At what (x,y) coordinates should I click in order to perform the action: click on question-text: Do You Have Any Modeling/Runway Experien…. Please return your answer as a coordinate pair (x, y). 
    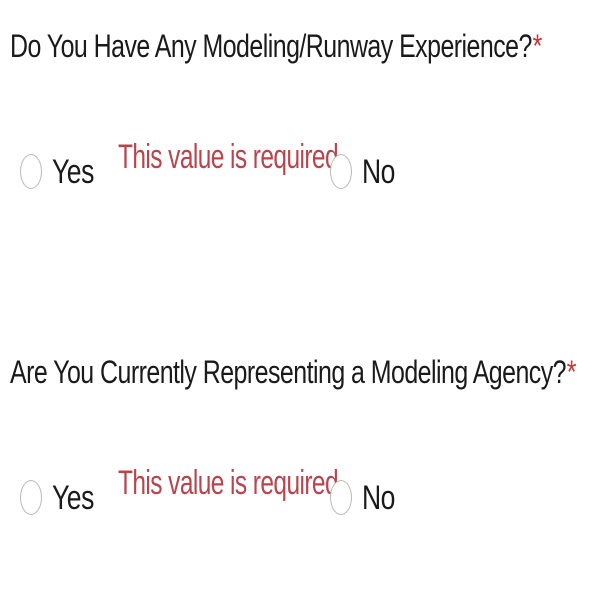
    Looking at the image, I should click on (271, 46).